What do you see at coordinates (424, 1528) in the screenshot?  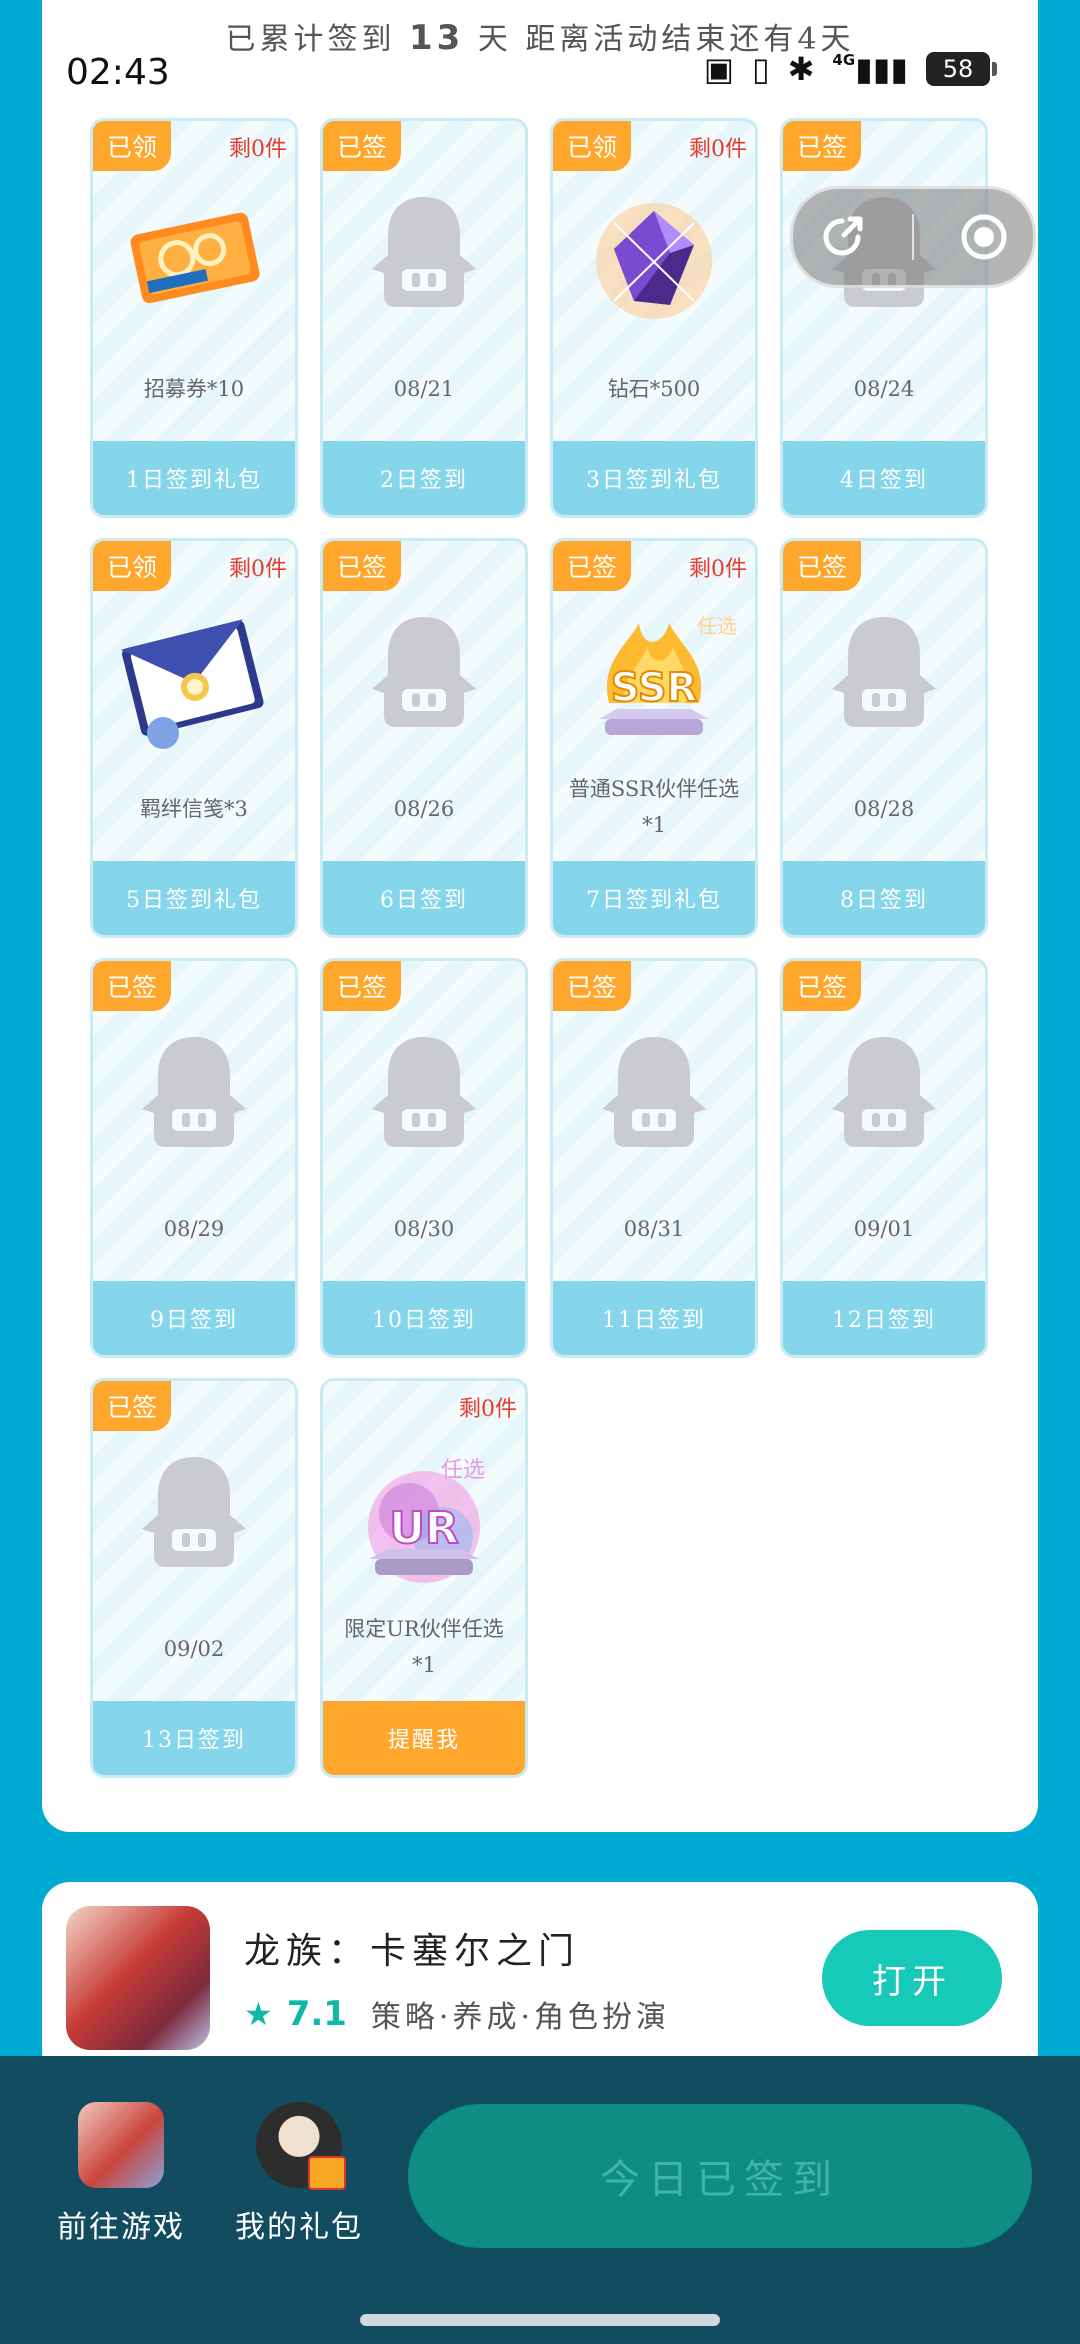 I see `svg-text: UR` at bounding box center [424, 1528].